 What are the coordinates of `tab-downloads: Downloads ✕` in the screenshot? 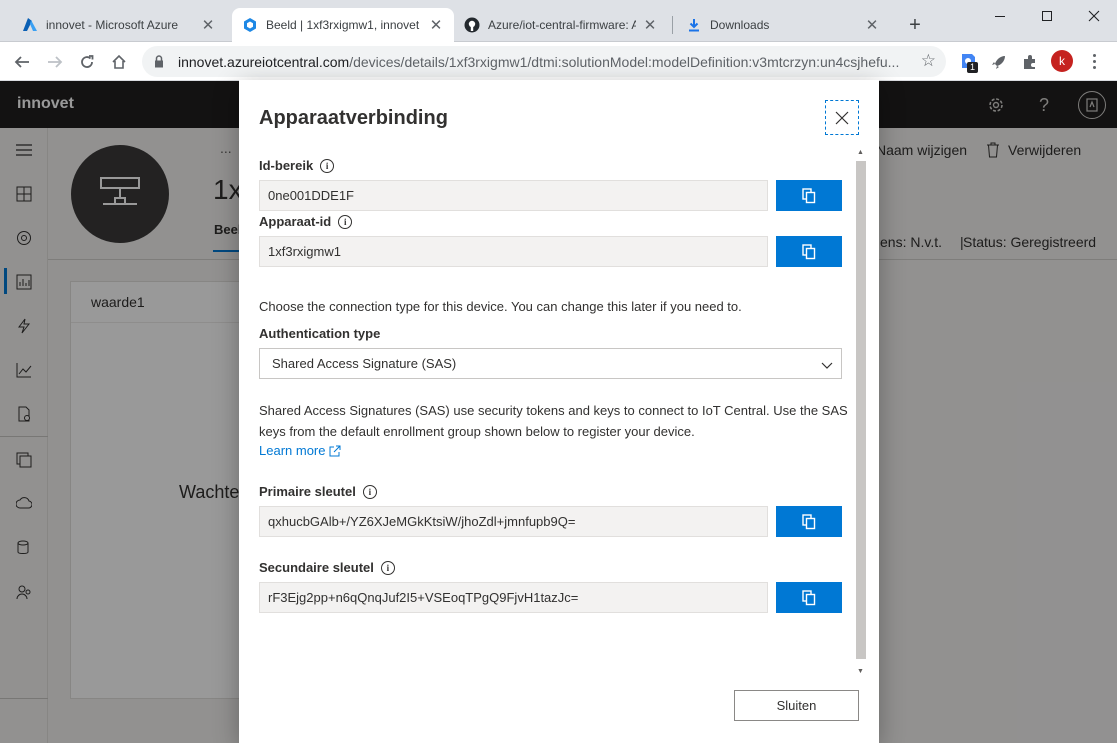 It's located at (783, 25).